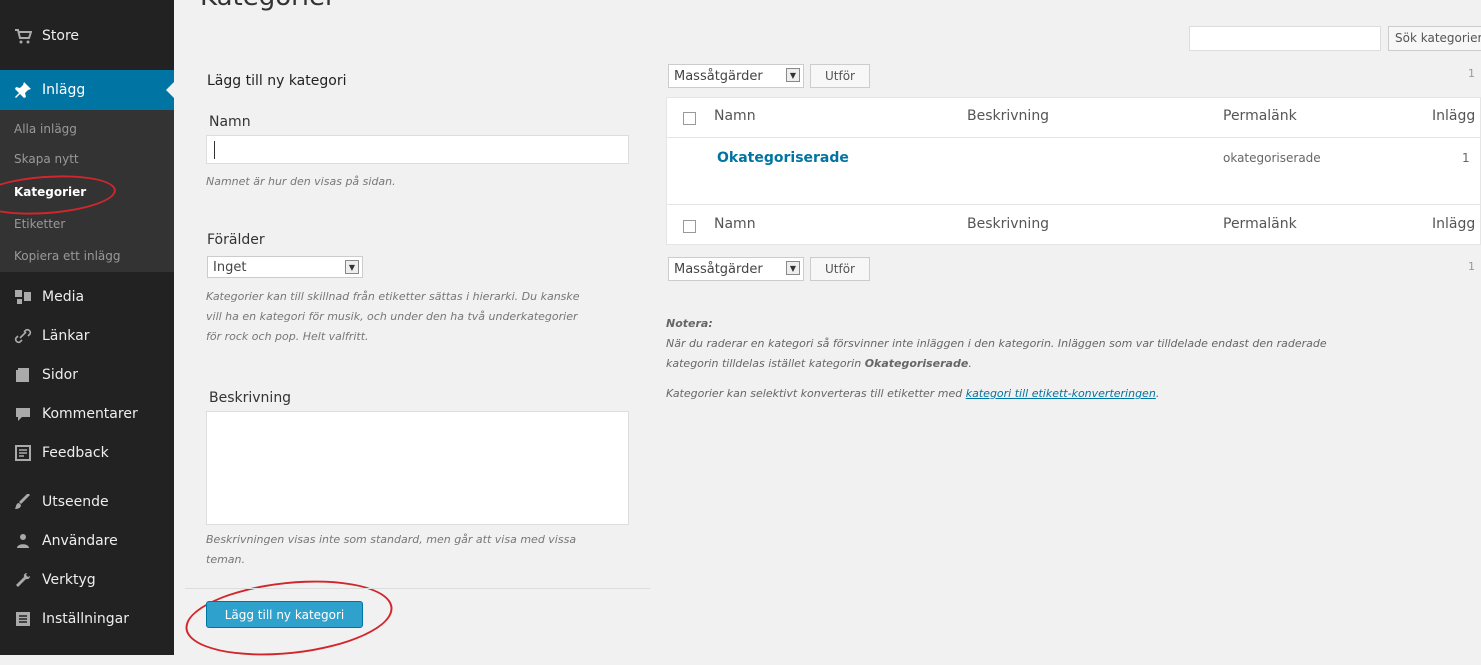  I want to click on menu-item-store: Store, so click(87, 36).